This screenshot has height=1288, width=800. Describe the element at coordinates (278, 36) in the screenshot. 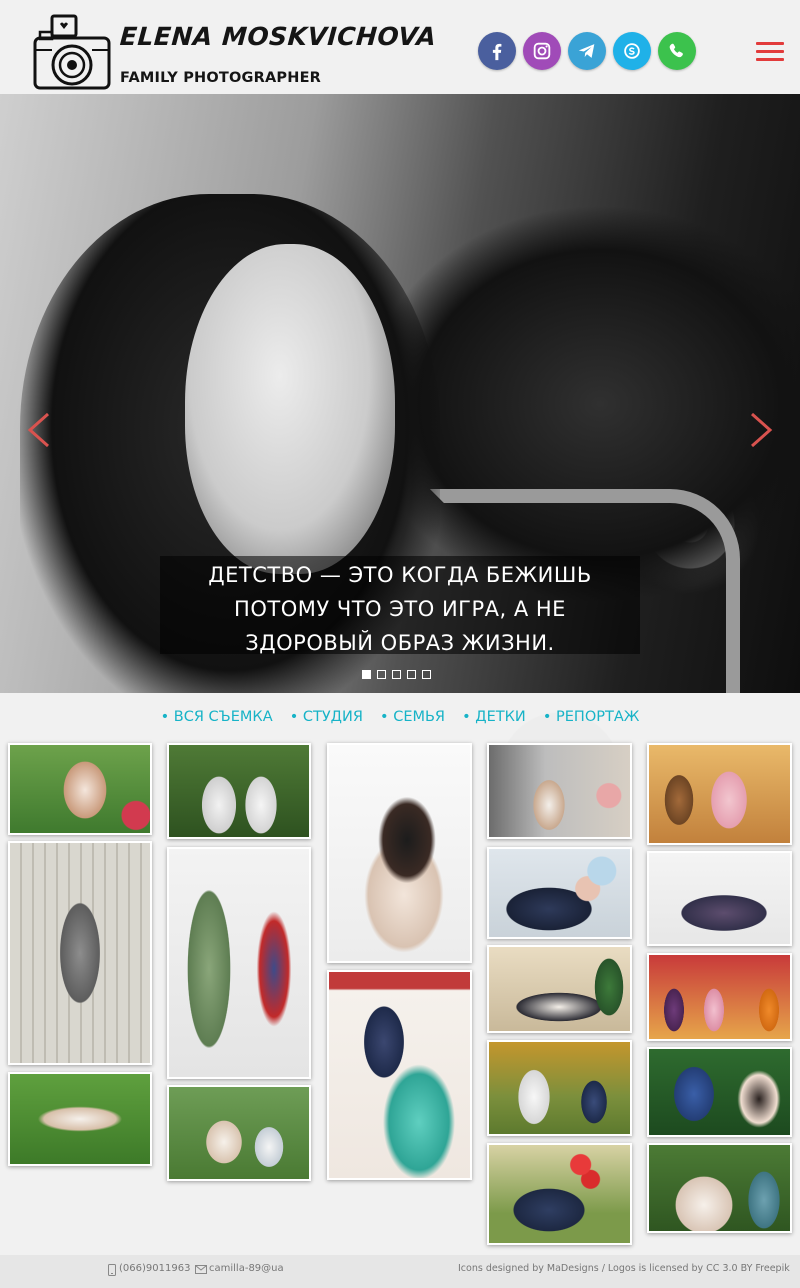

I see `brand-name: ELENA MOSKVICHOVA` at that location.